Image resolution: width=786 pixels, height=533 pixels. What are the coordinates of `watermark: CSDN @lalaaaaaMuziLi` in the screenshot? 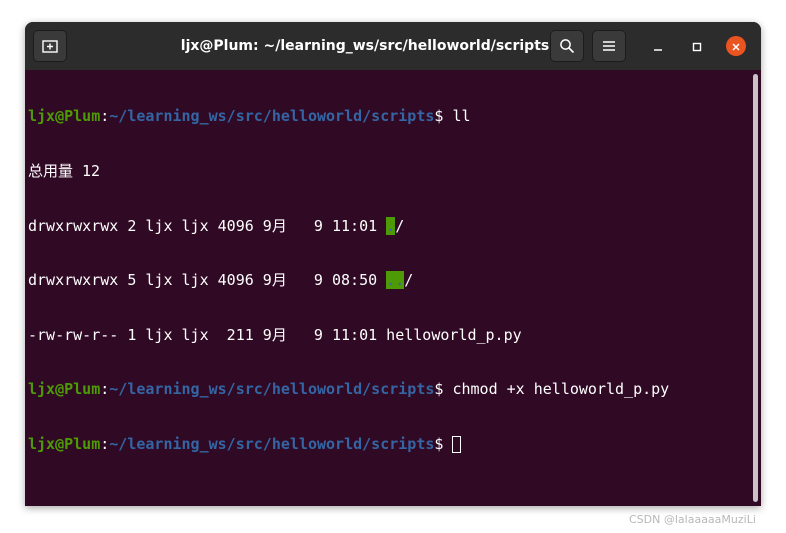 It's located at (692, 519).